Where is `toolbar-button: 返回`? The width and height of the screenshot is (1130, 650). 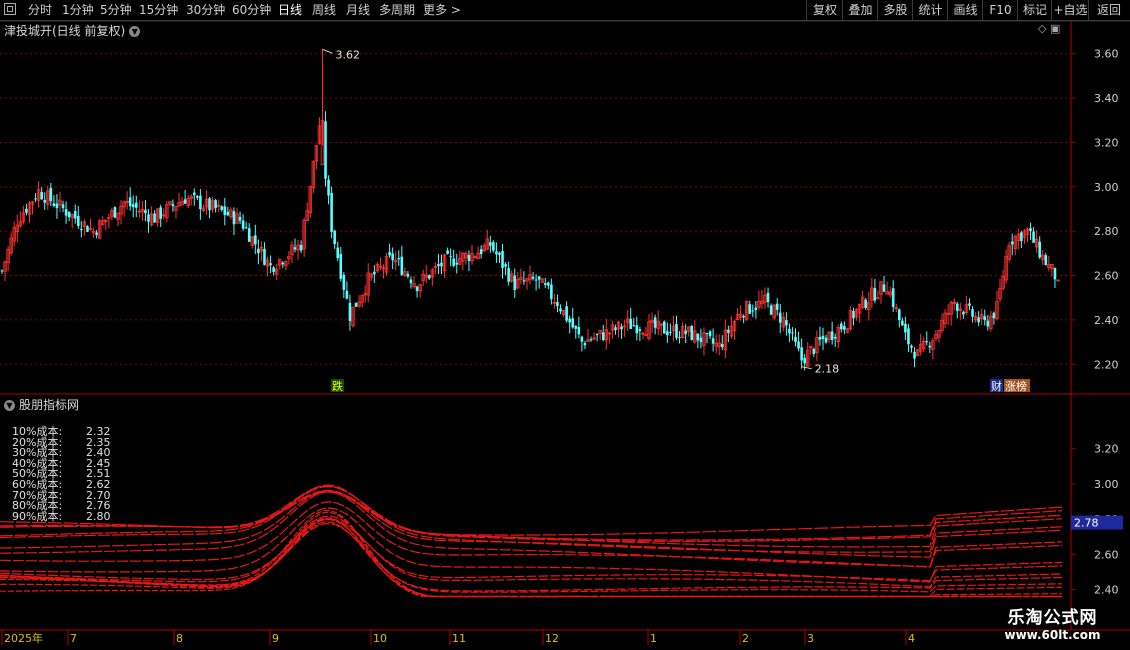 toolbar-button: 返回 is located at coordinates (1108, 10).